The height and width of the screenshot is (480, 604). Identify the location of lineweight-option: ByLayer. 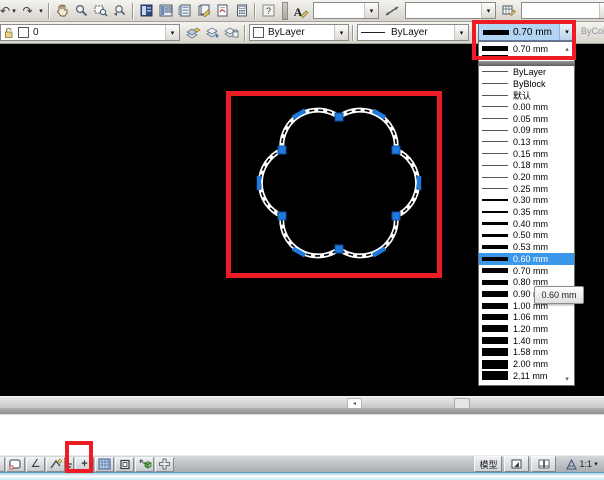
(526, 72).